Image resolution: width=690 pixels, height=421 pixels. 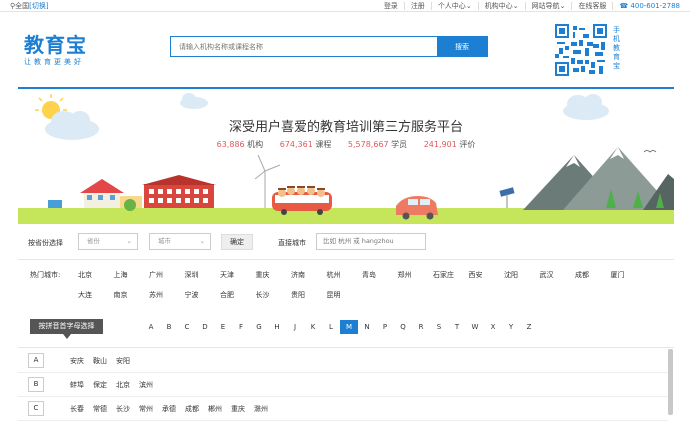 I want to click on letter-m: M, so click(x=349, y=327).